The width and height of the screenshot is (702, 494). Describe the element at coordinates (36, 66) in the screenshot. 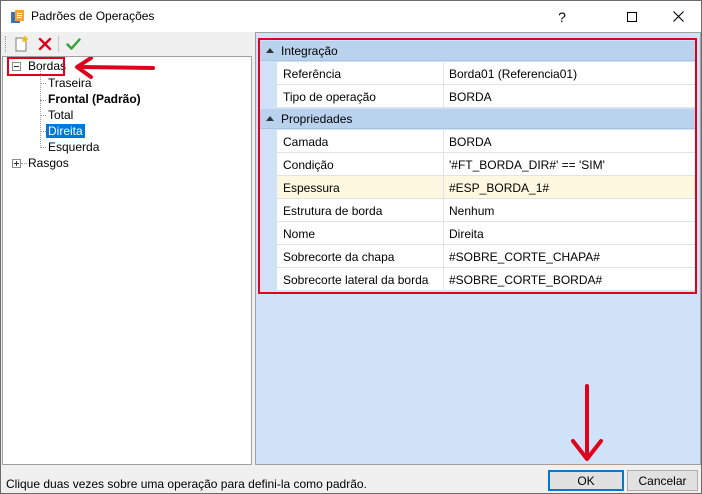

I see `bordas-highlight-box` at that location.